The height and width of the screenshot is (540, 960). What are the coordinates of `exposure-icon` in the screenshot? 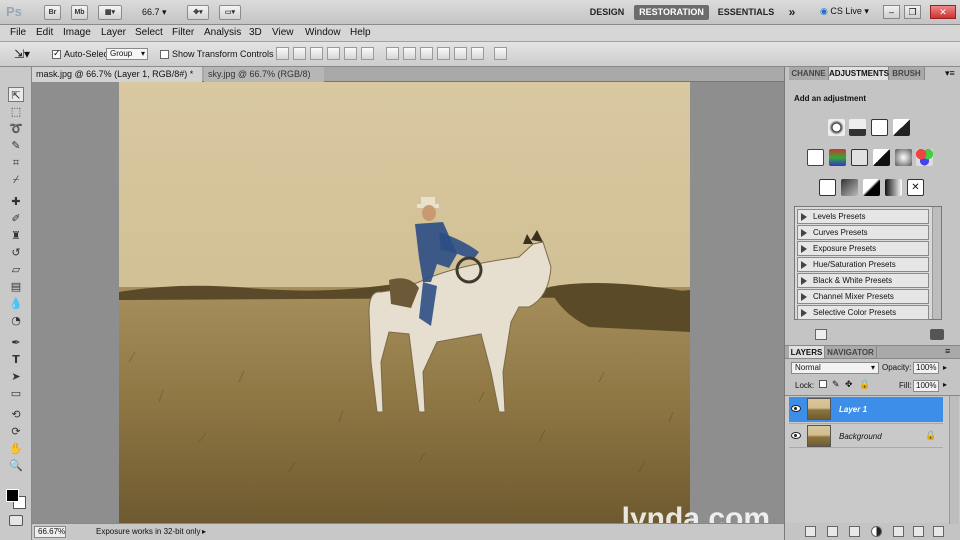 It's located at (901, 127).